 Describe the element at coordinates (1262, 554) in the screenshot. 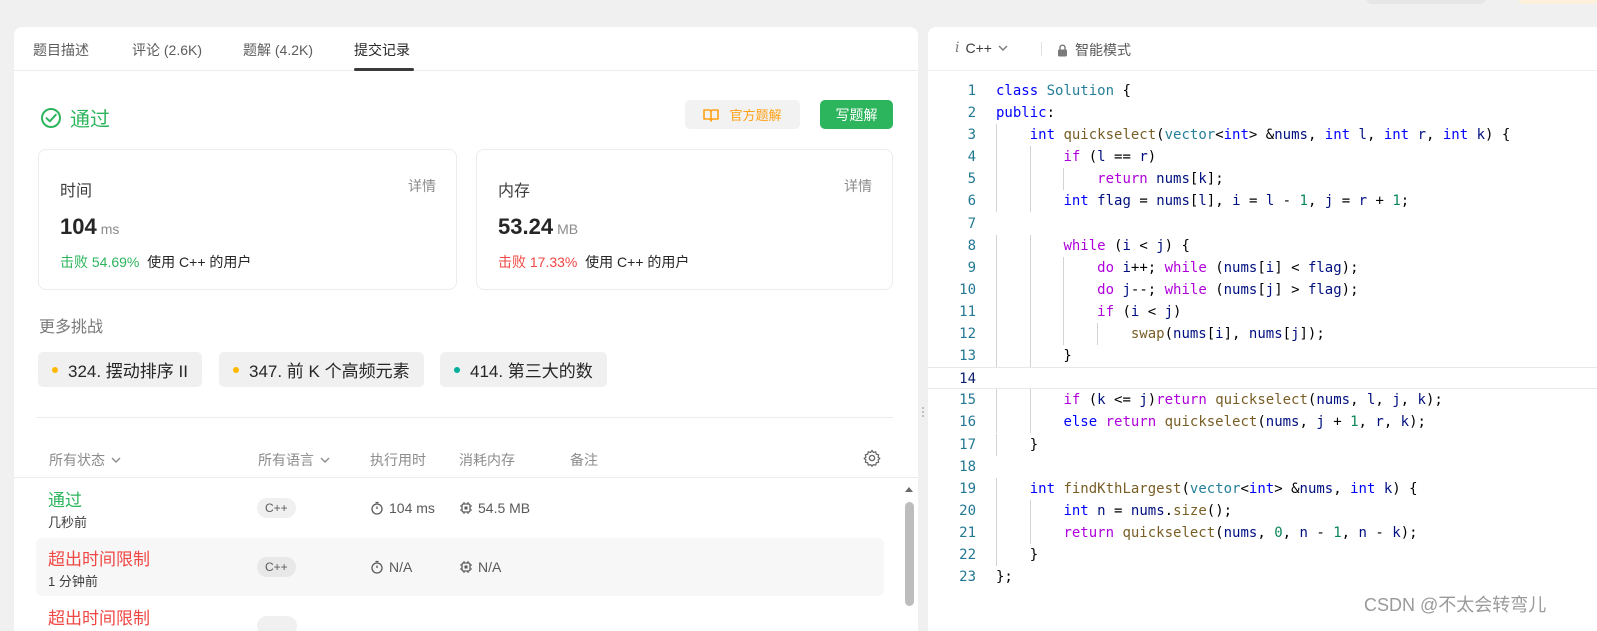

I see `code-line: 22 }` at that location.